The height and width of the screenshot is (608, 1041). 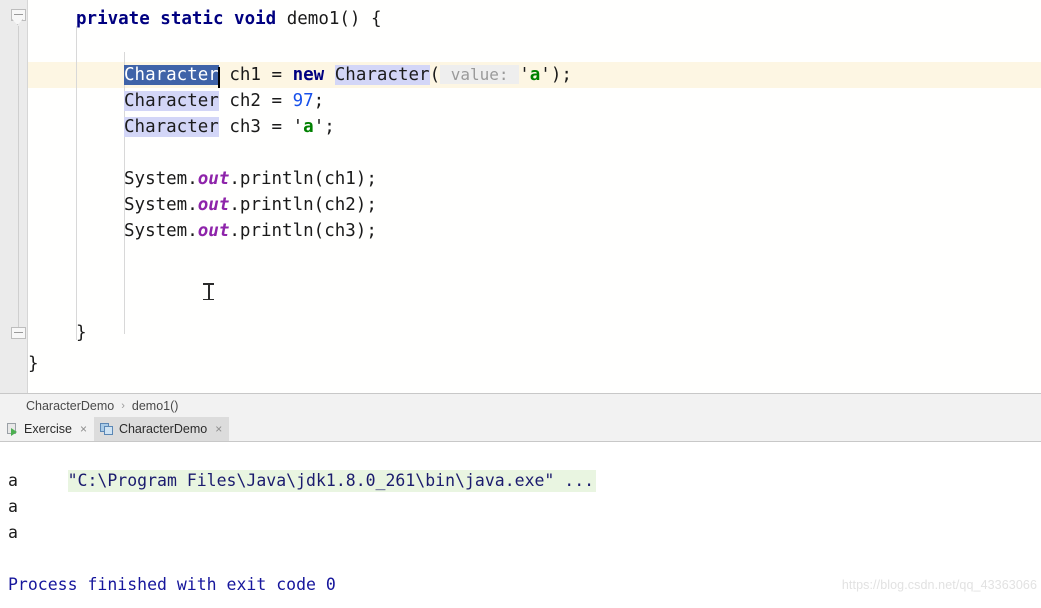 I want to click on code-token: private static void, so click(x=181, y=19).